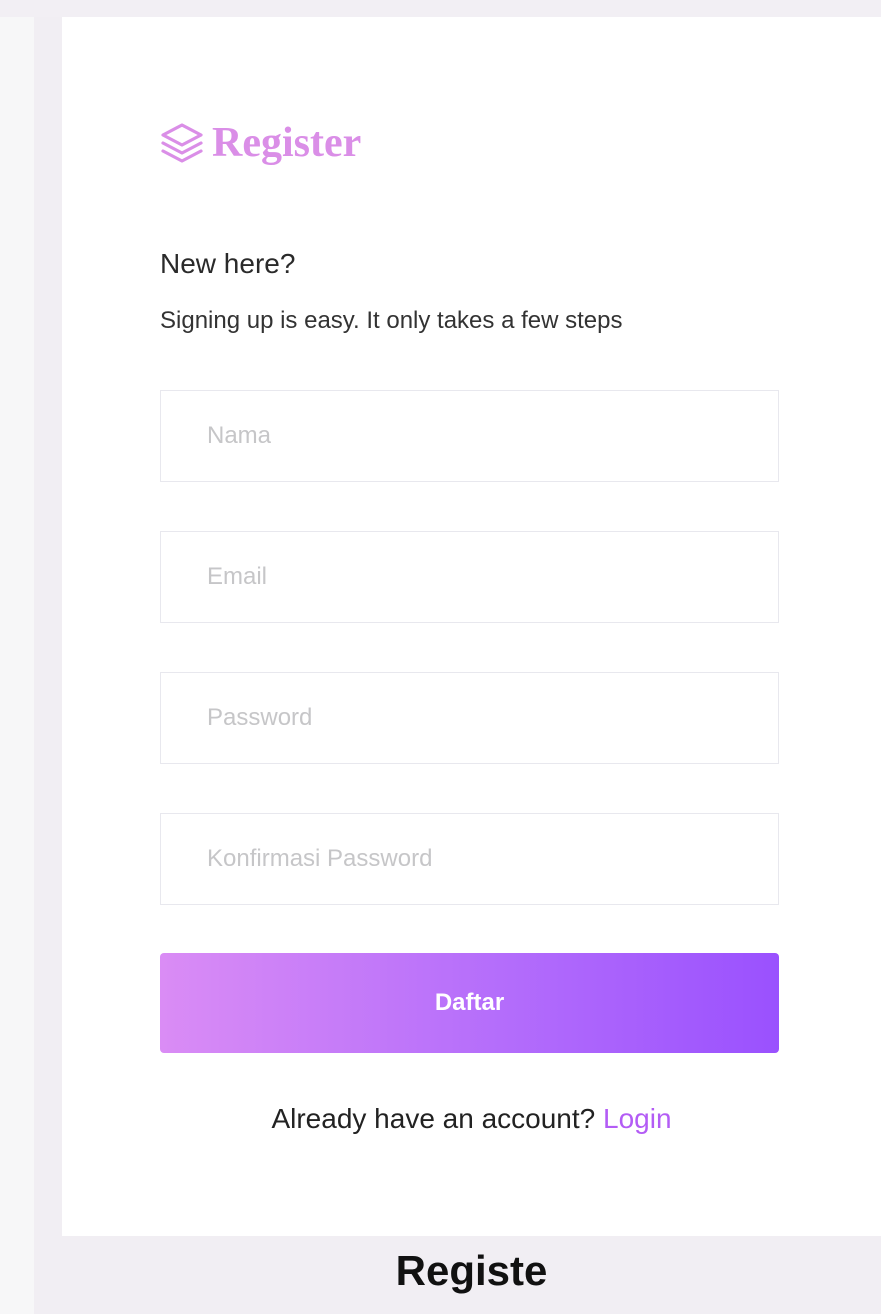 This screenshot has height=1314, width=881. What do you see at coordinates (637, 1118) in the screenshot?
I see `login-link: Login` at bounding box center [637, 1118].